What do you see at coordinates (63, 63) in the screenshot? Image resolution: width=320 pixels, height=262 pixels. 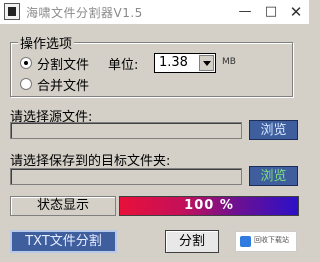 I see `split-radio-label: 分割文件` at bounding box center [63, 63].